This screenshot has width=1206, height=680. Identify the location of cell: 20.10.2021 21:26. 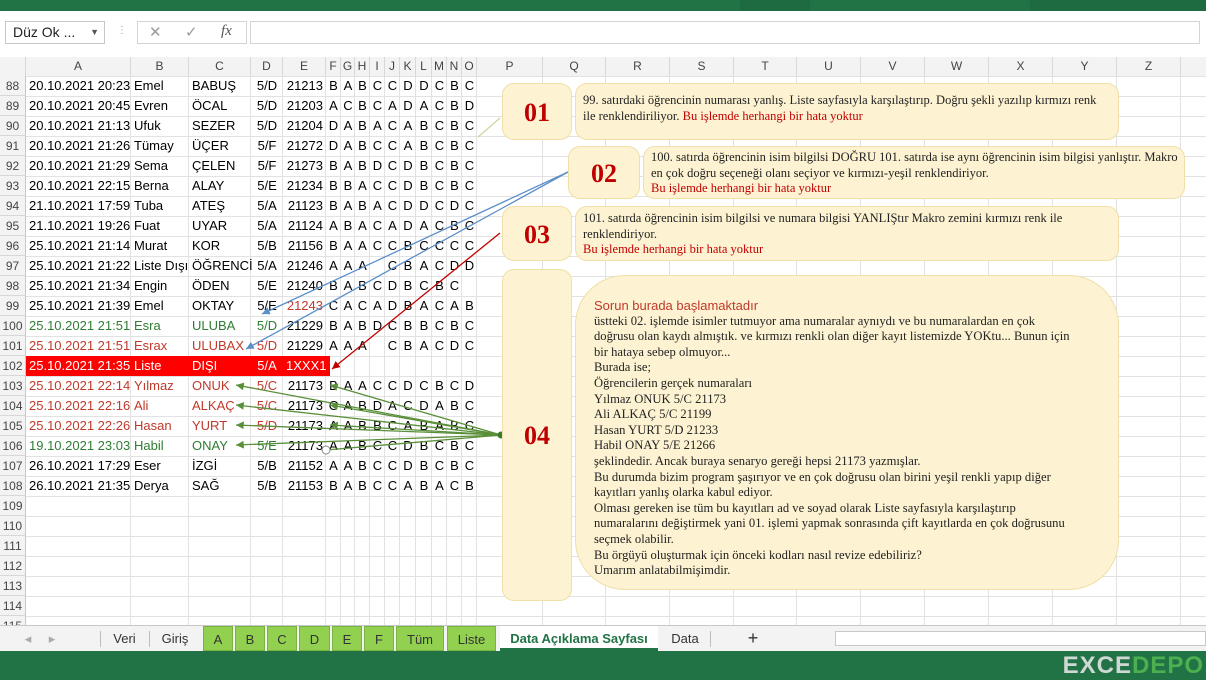
(78, 146).